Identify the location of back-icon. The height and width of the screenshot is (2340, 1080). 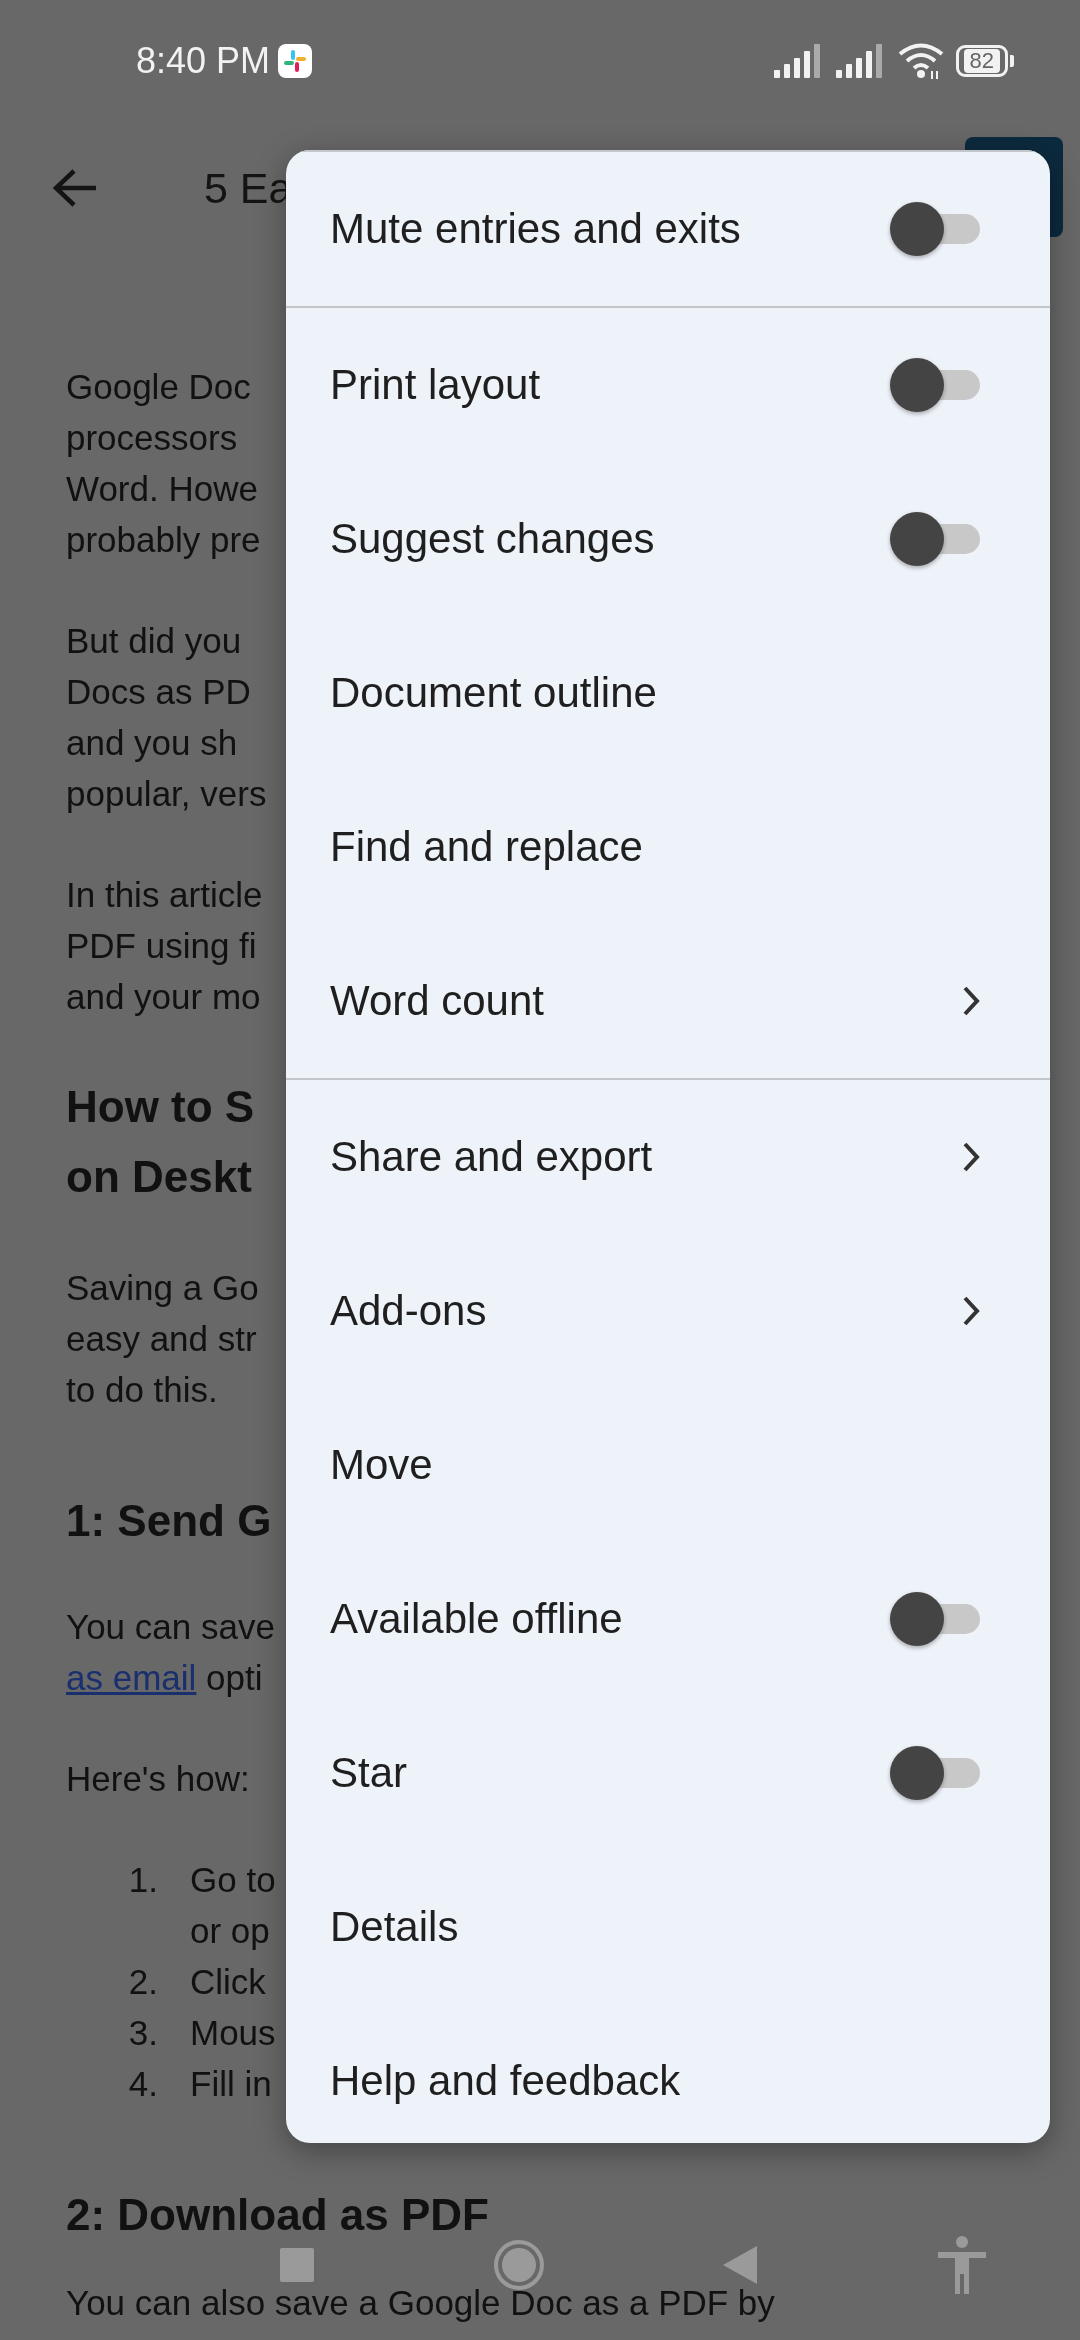
(75, 188).